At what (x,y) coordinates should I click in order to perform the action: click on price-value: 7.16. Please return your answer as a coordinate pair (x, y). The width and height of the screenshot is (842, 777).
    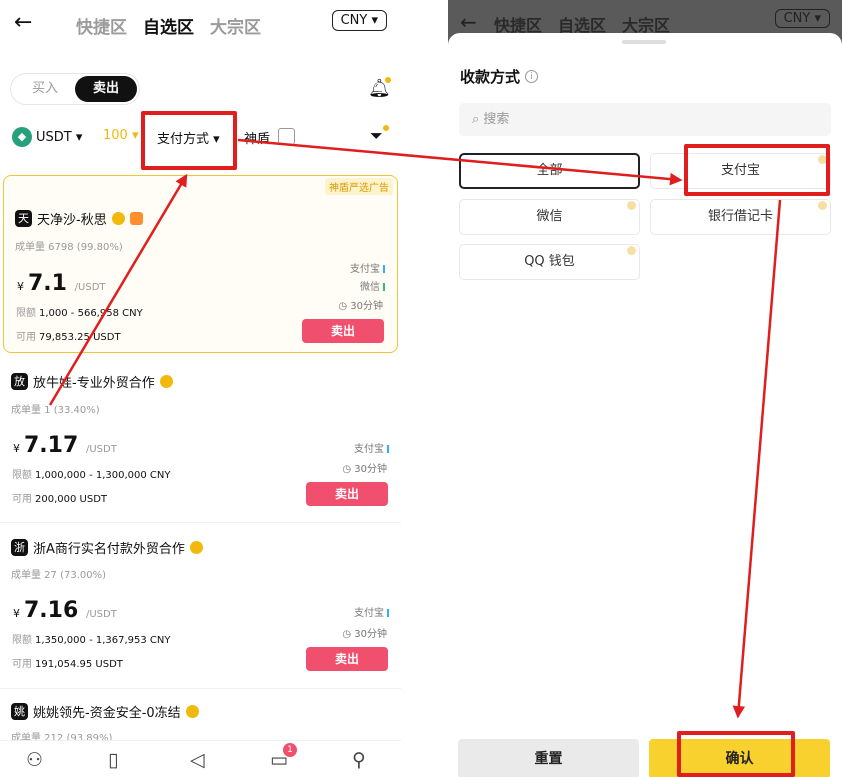
    Looking at the image, I should click on (51, 610).